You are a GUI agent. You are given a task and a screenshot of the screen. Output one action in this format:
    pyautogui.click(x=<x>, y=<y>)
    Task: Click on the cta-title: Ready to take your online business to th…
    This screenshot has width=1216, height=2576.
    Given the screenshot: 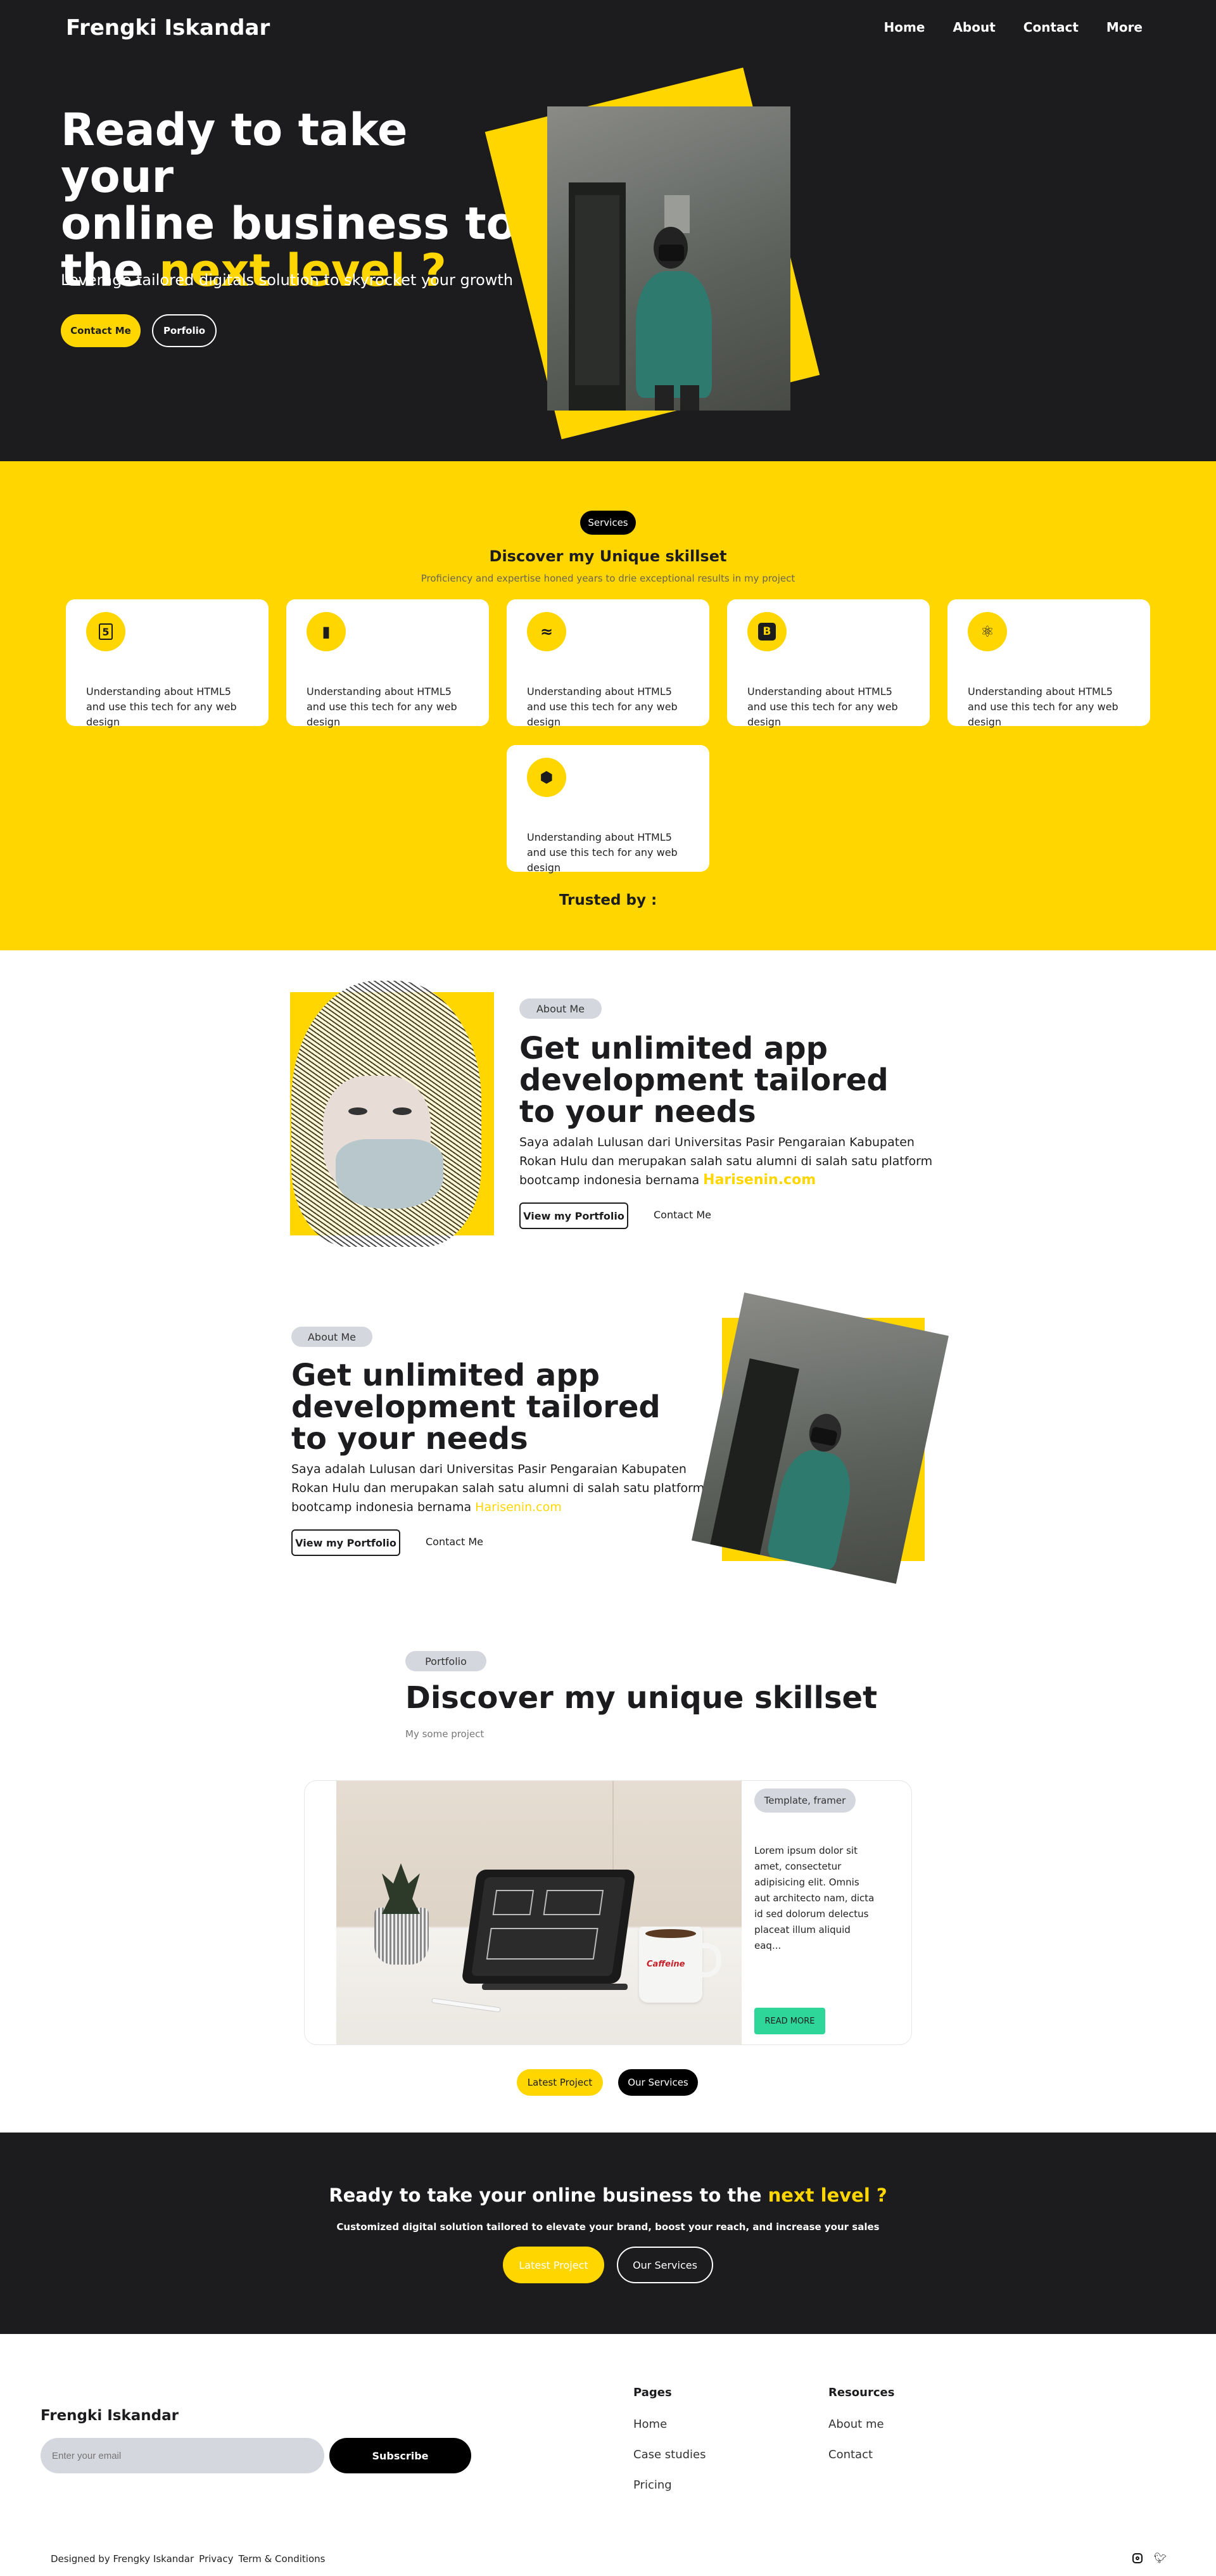 What is the action you would take?
    pyautogui.click(x=608, y=2195)
    